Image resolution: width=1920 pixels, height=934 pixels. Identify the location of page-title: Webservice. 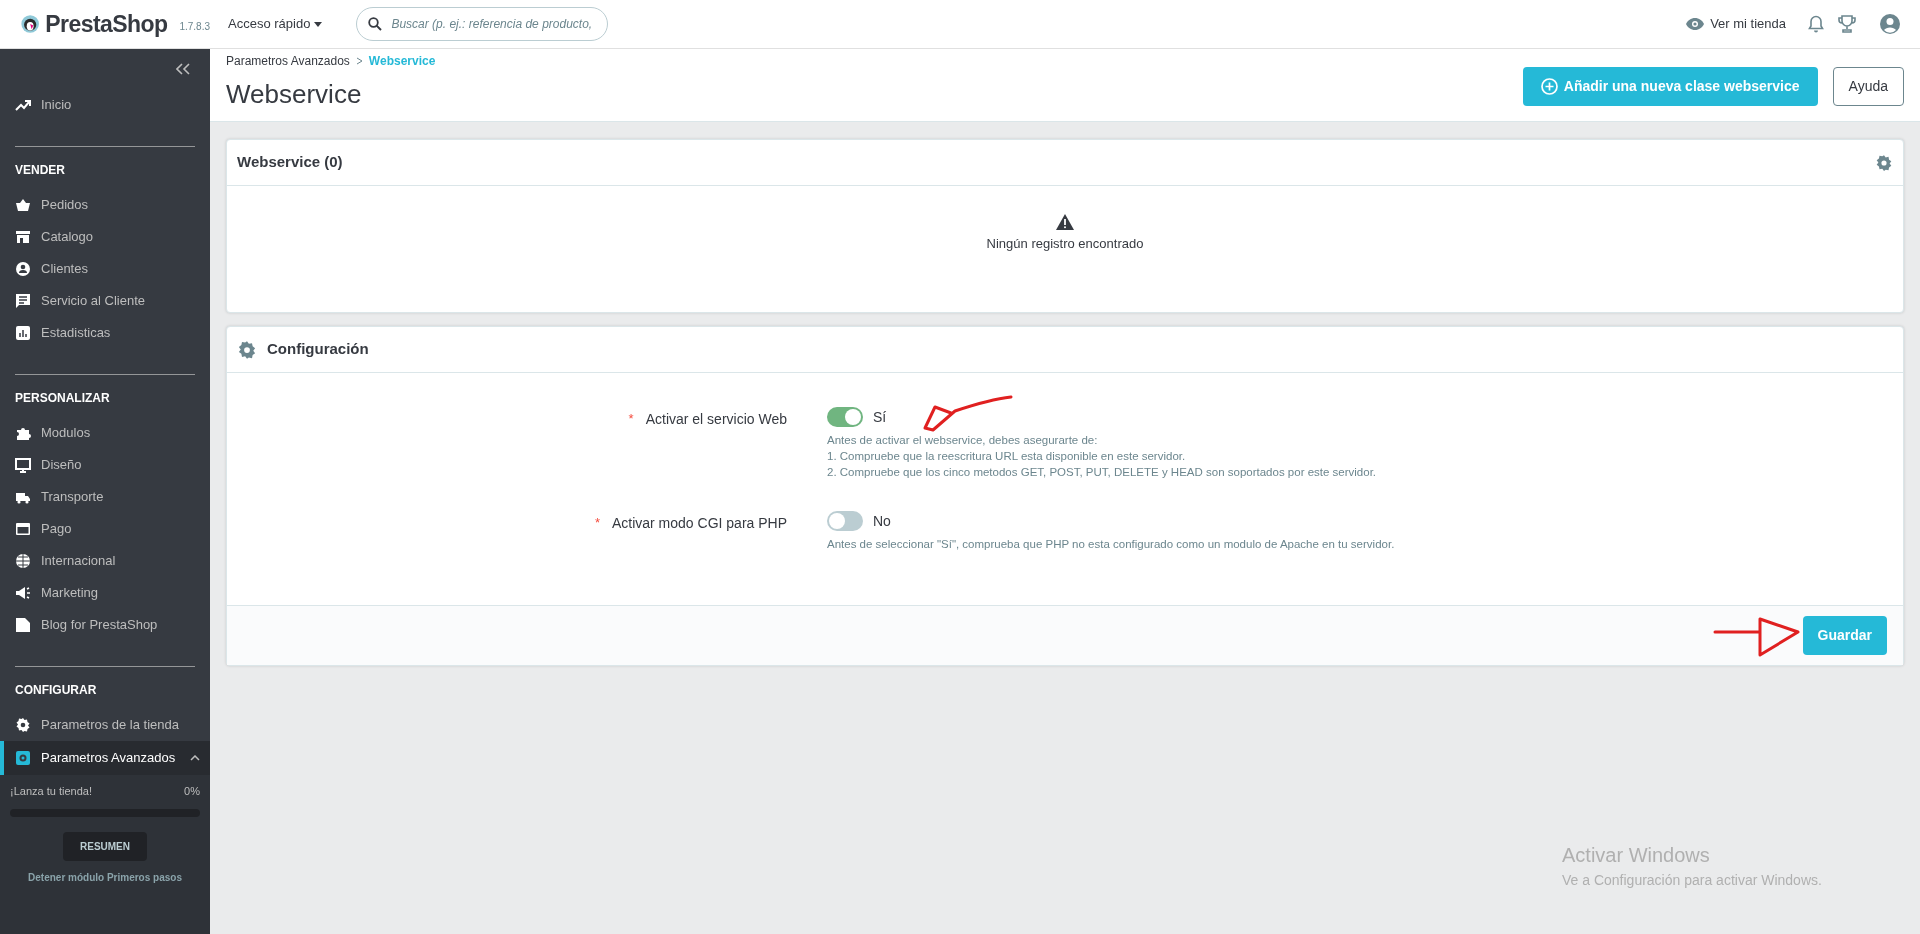
(294, 94).